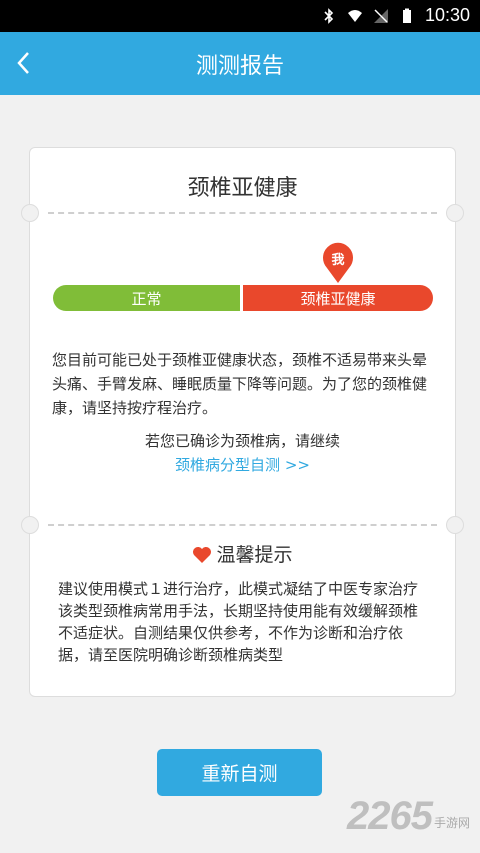 Image resolution: width=480 pixels, height=853 pixels. Describe the element at coordinates (329, 15) in the screenshot. I see `bluetooth-icon` at that location.